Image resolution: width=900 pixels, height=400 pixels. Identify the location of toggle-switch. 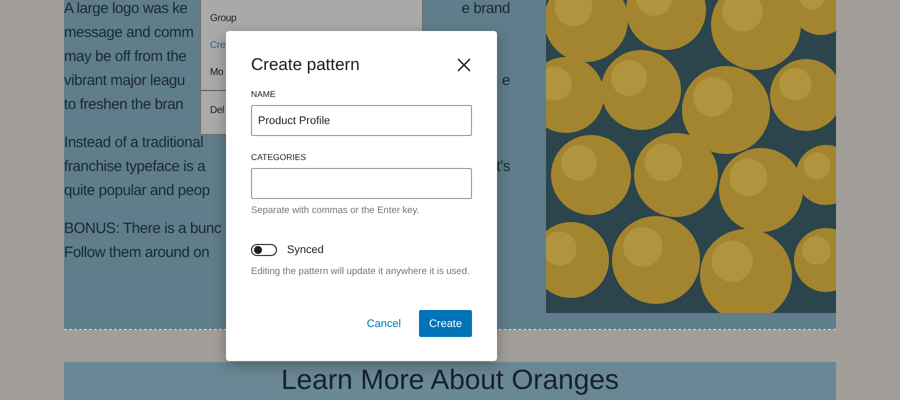
(264, 250).